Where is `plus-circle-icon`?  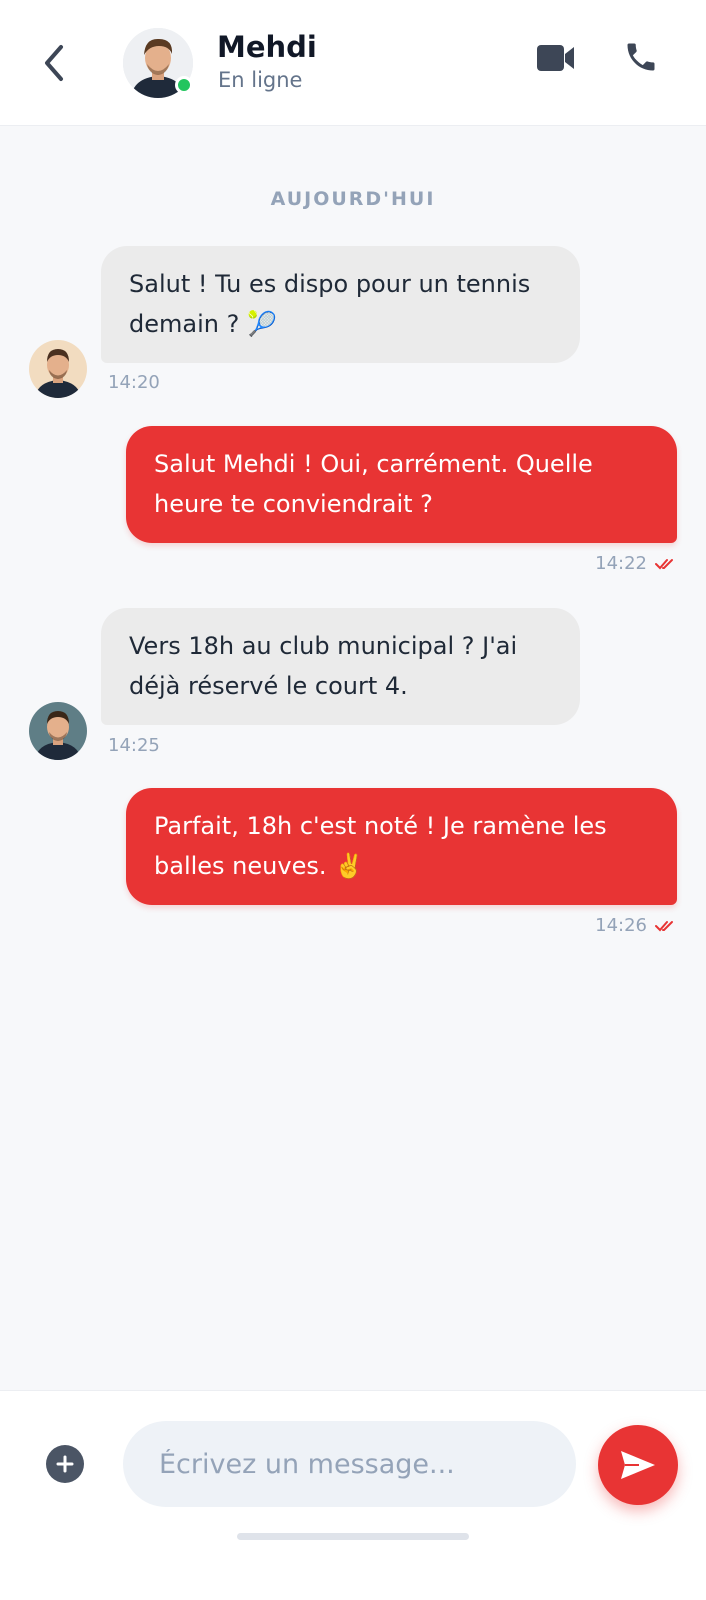
plus-circle-icon is located at coordinates (65, 1464).